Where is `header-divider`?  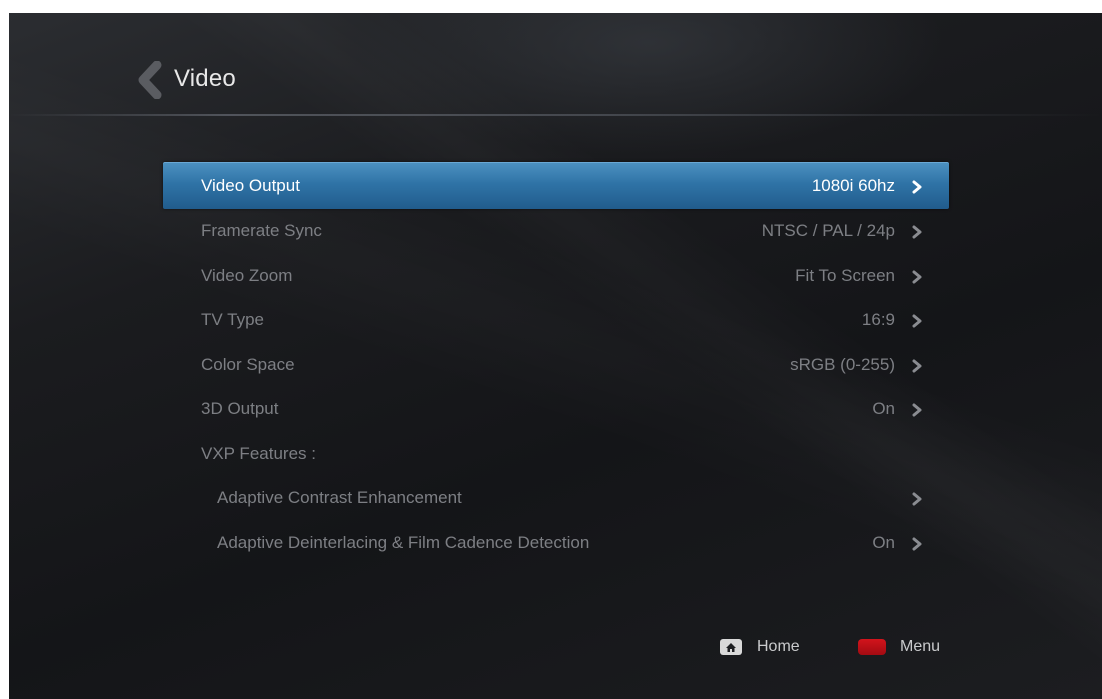 header-divider is located at coordinates (555, 115).